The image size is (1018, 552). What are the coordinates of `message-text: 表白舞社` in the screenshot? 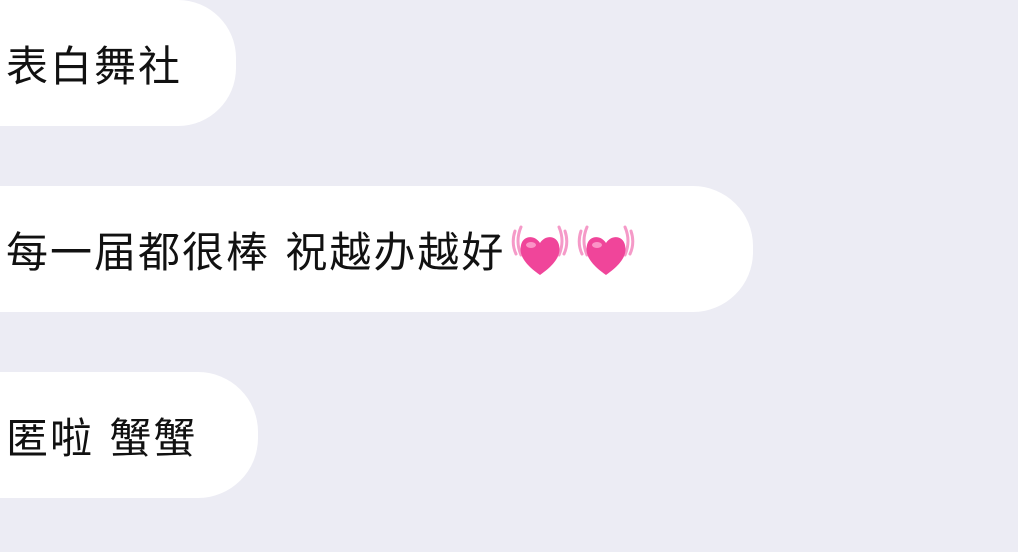 It's located at (94, 66).